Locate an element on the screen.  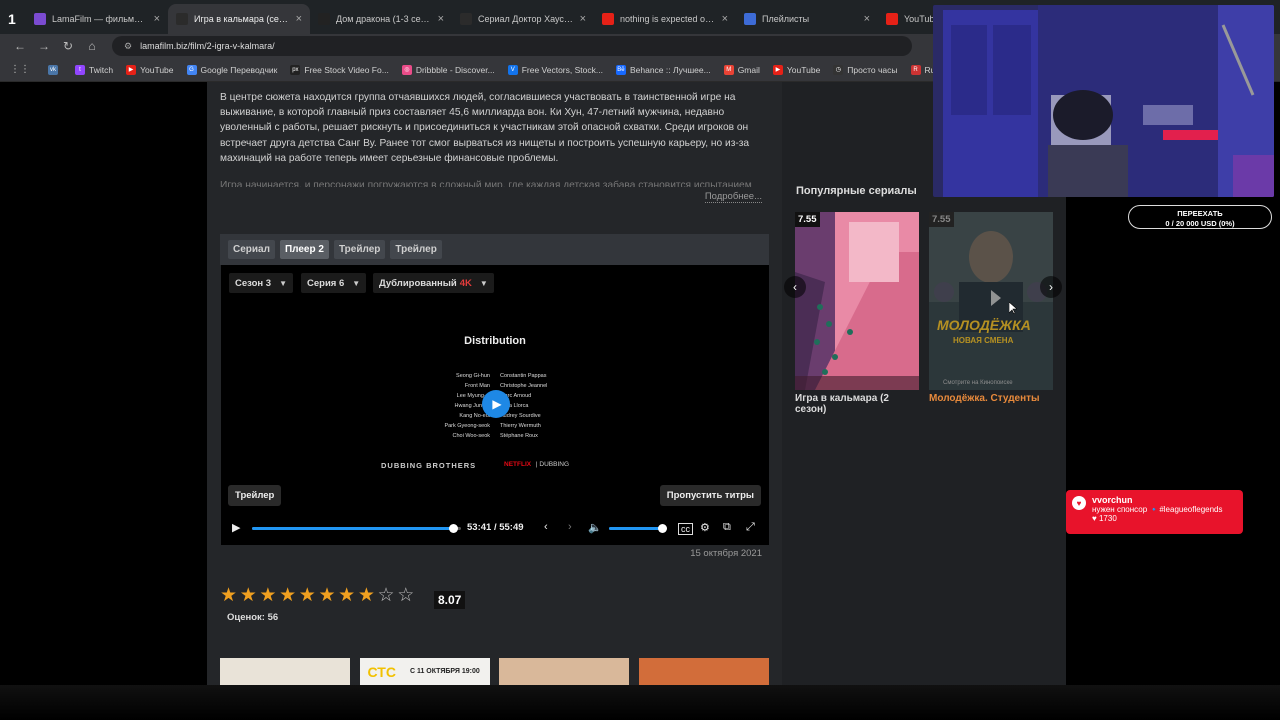
bookmark-item: M Gmail is located at coordinates (741, 69).